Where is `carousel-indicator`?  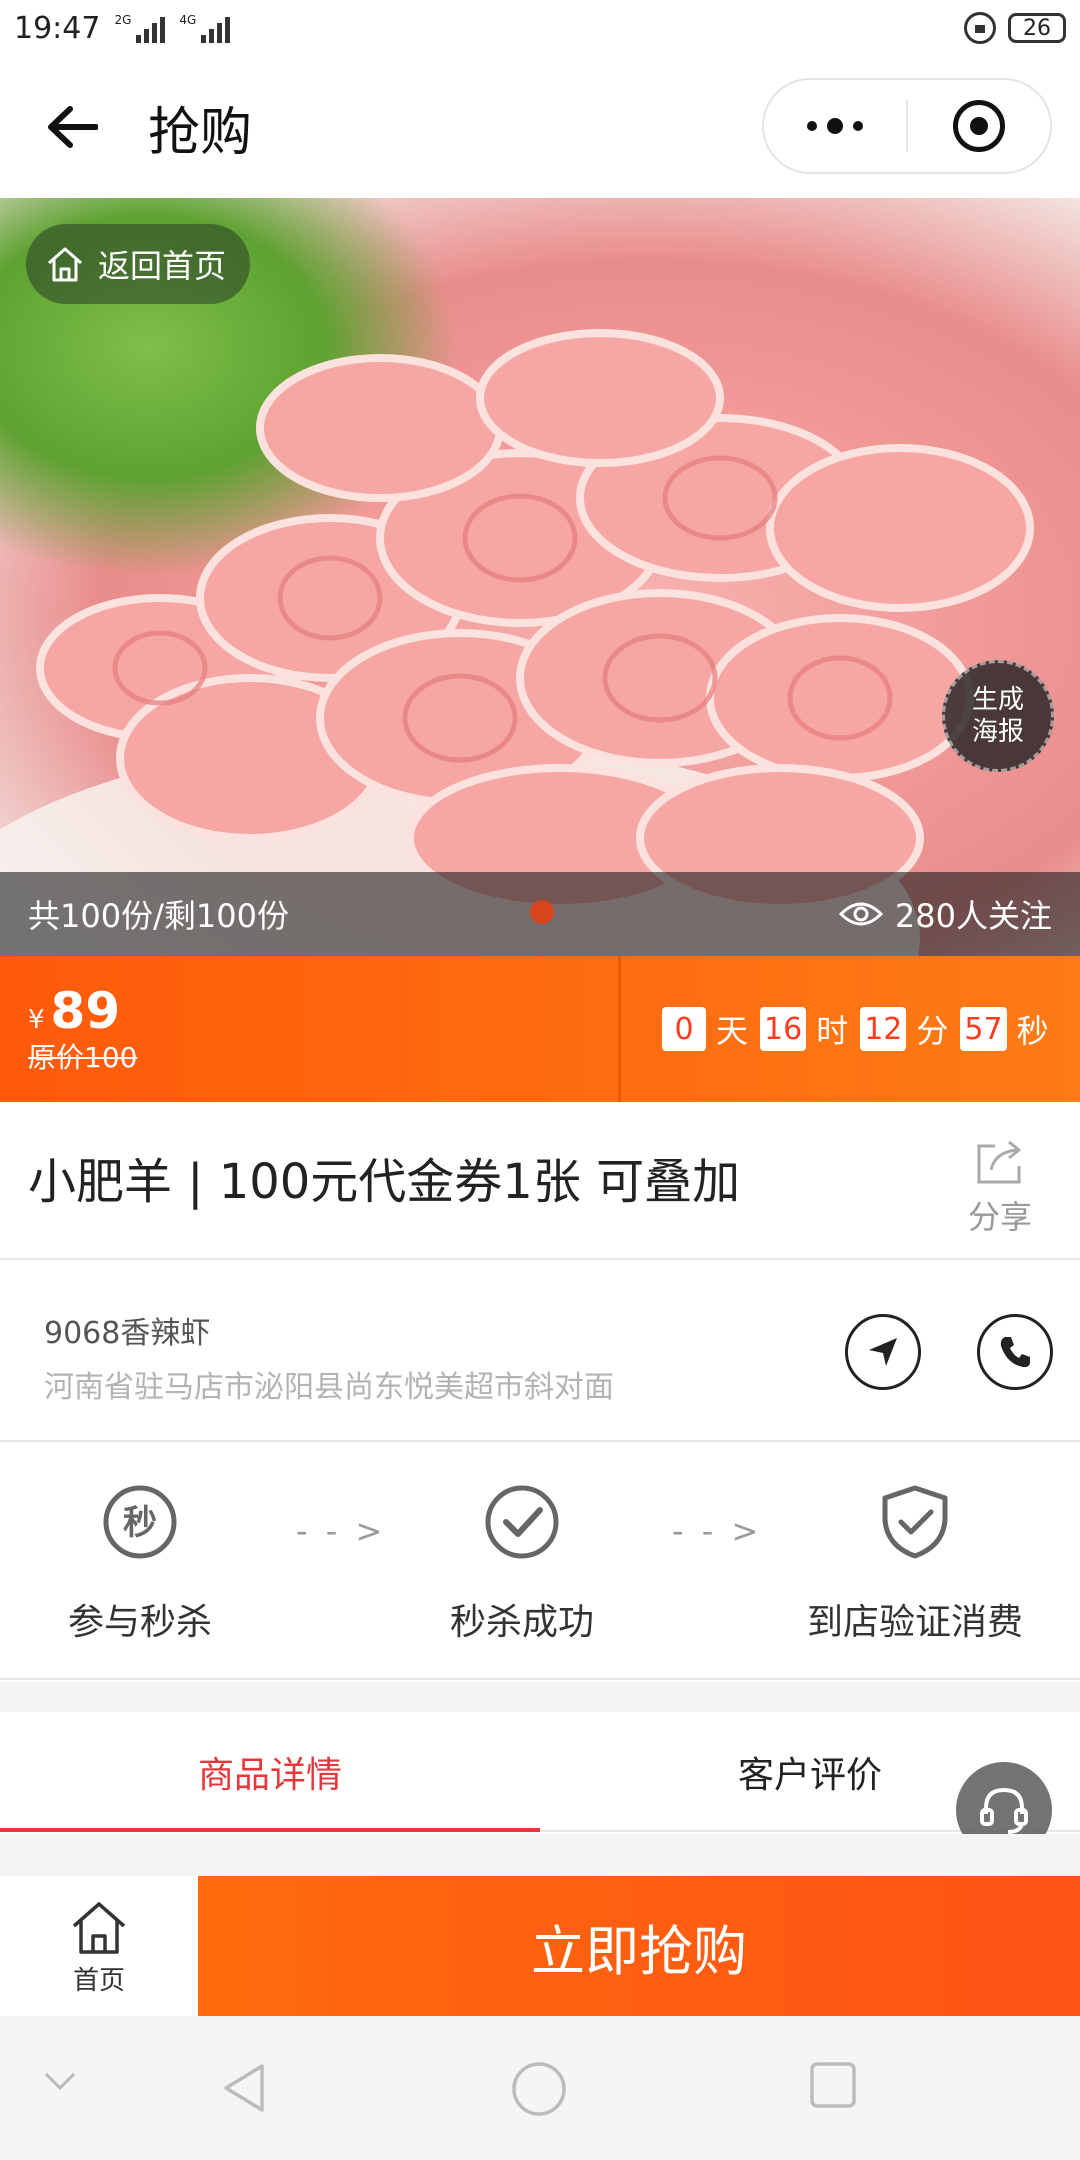
carousel-indicator is located at coordinates (542, 912).